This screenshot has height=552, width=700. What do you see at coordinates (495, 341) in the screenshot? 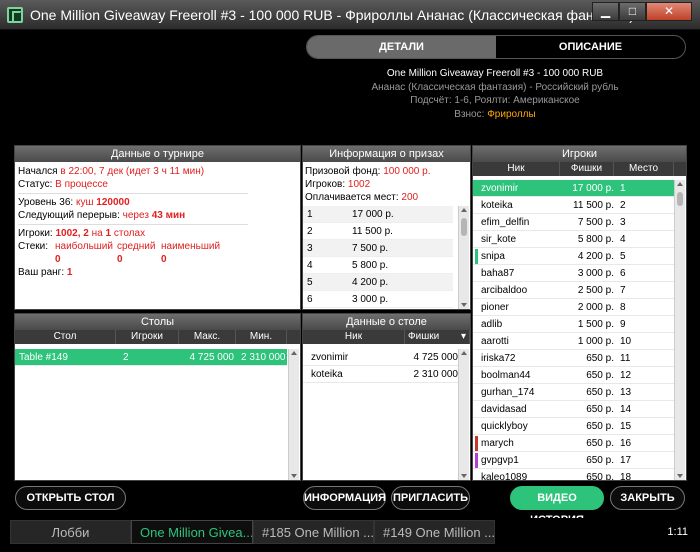
I see `player-nick: aarotti` at bounding box center [495, 341].